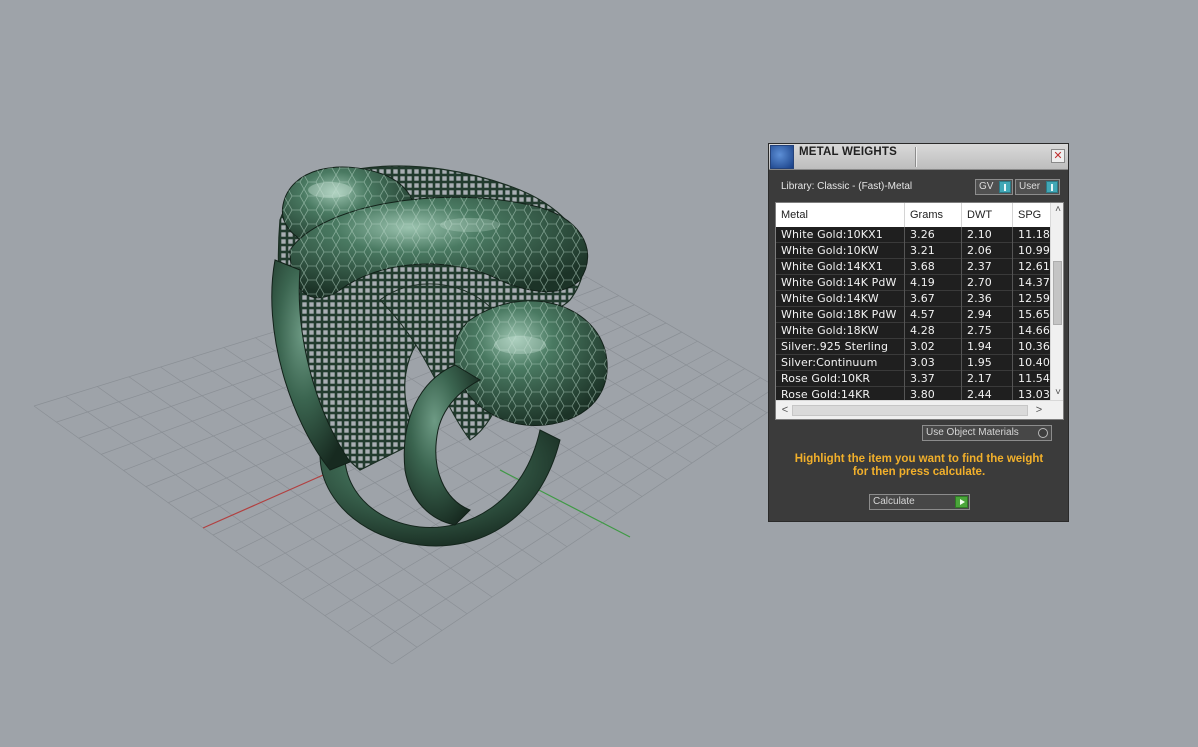  What do you see at coordinates (840, 215) in the screenshot?
I see `column-header-metal: Metal` at bounding box center [840, 215].